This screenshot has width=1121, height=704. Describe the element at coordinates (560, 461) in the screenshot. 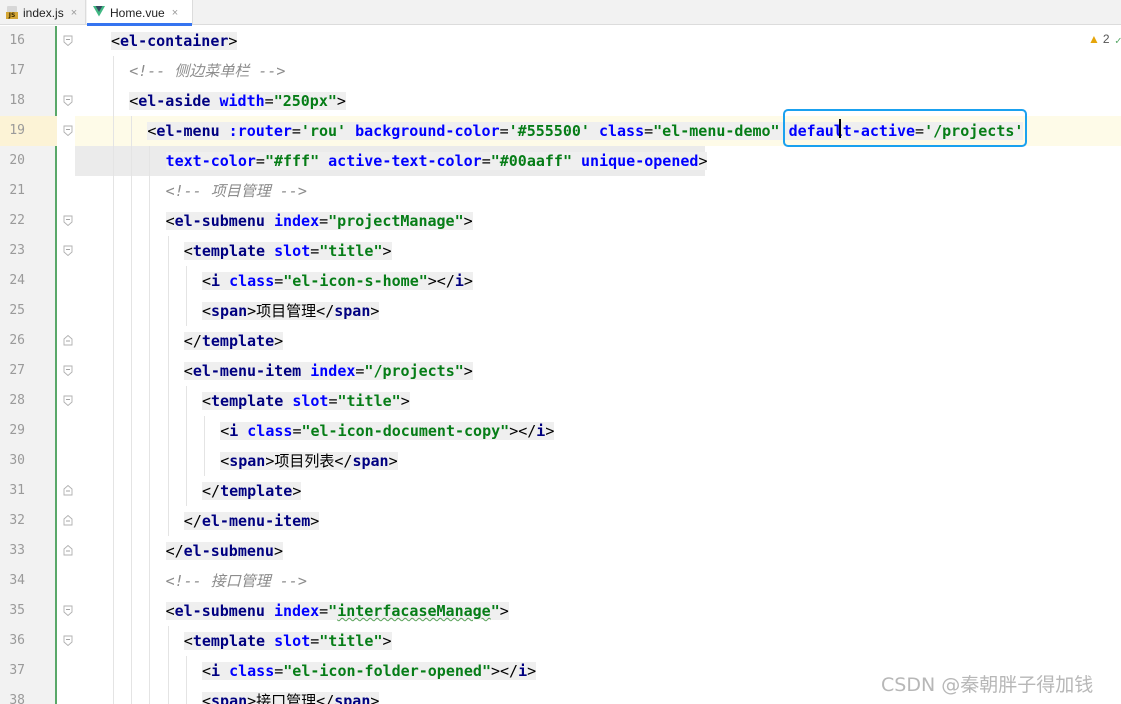

I see `code-line: 30 <span>项目列表</span>` at that location.